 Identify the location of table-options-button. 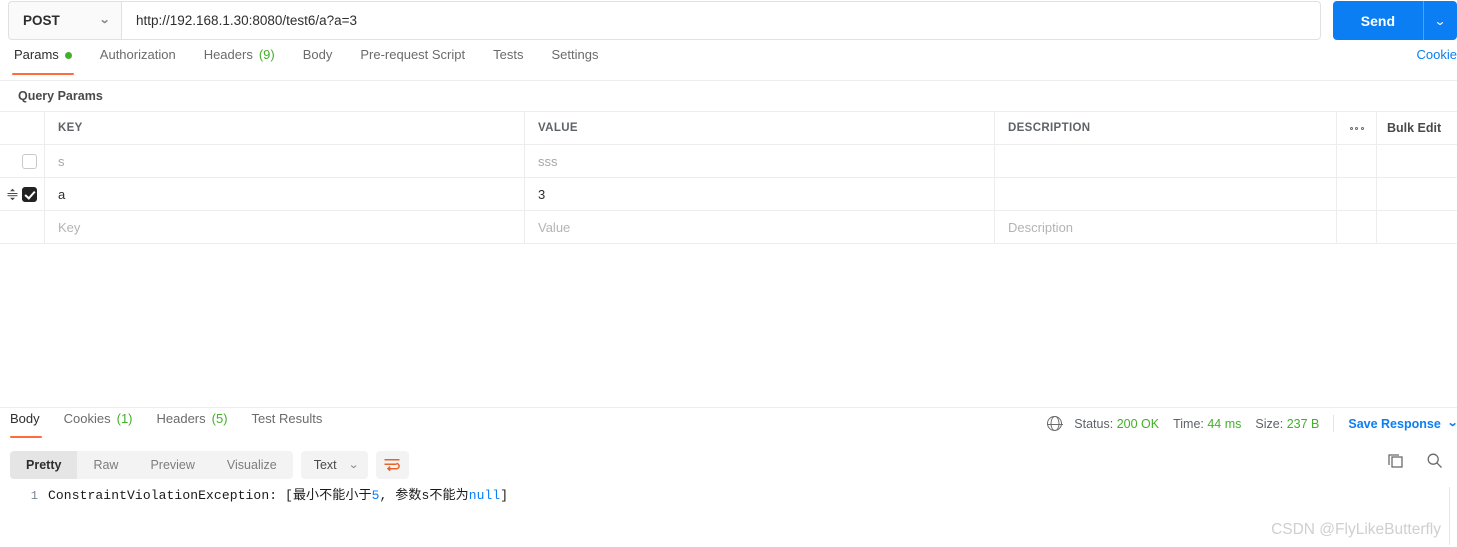
(1357, 128).